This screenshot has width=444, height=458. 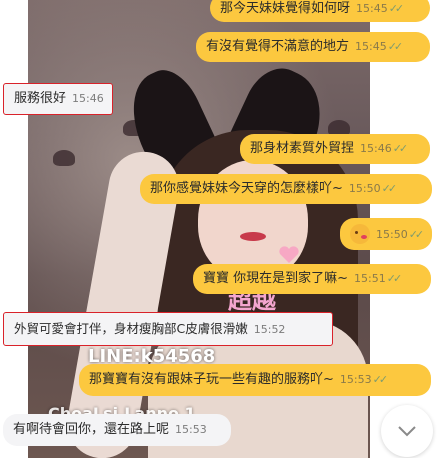 I want to click on message-incoming: 有啊待會回你，還在路上呢 15:53, so click(x=117, y=430).